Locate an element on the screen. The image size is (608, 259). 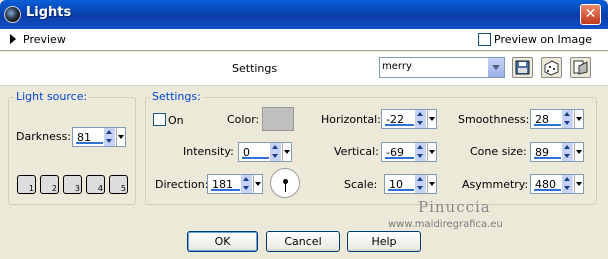
preset-light-4: 4 is located at coordinates (95, 184).